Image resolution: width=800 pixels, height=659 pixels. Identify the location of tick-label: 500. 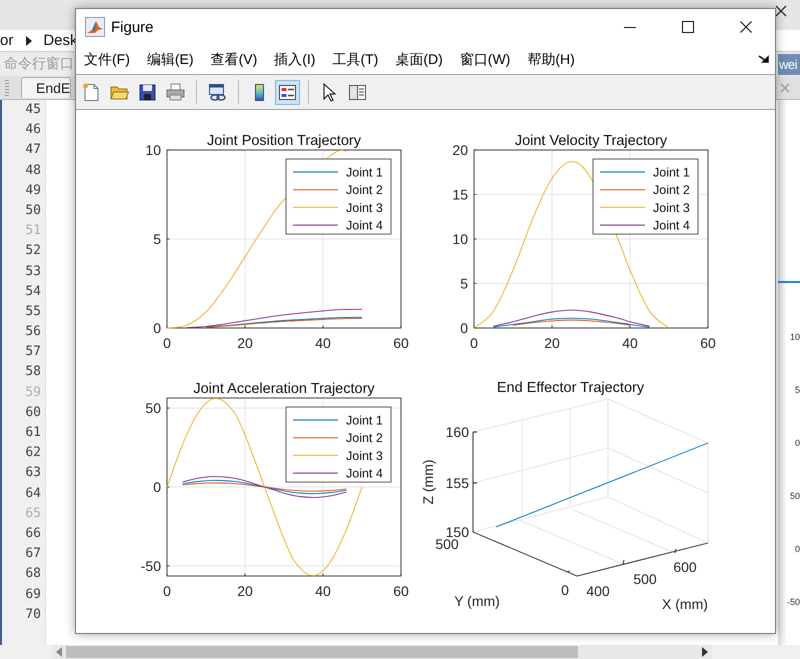
(645, 579).